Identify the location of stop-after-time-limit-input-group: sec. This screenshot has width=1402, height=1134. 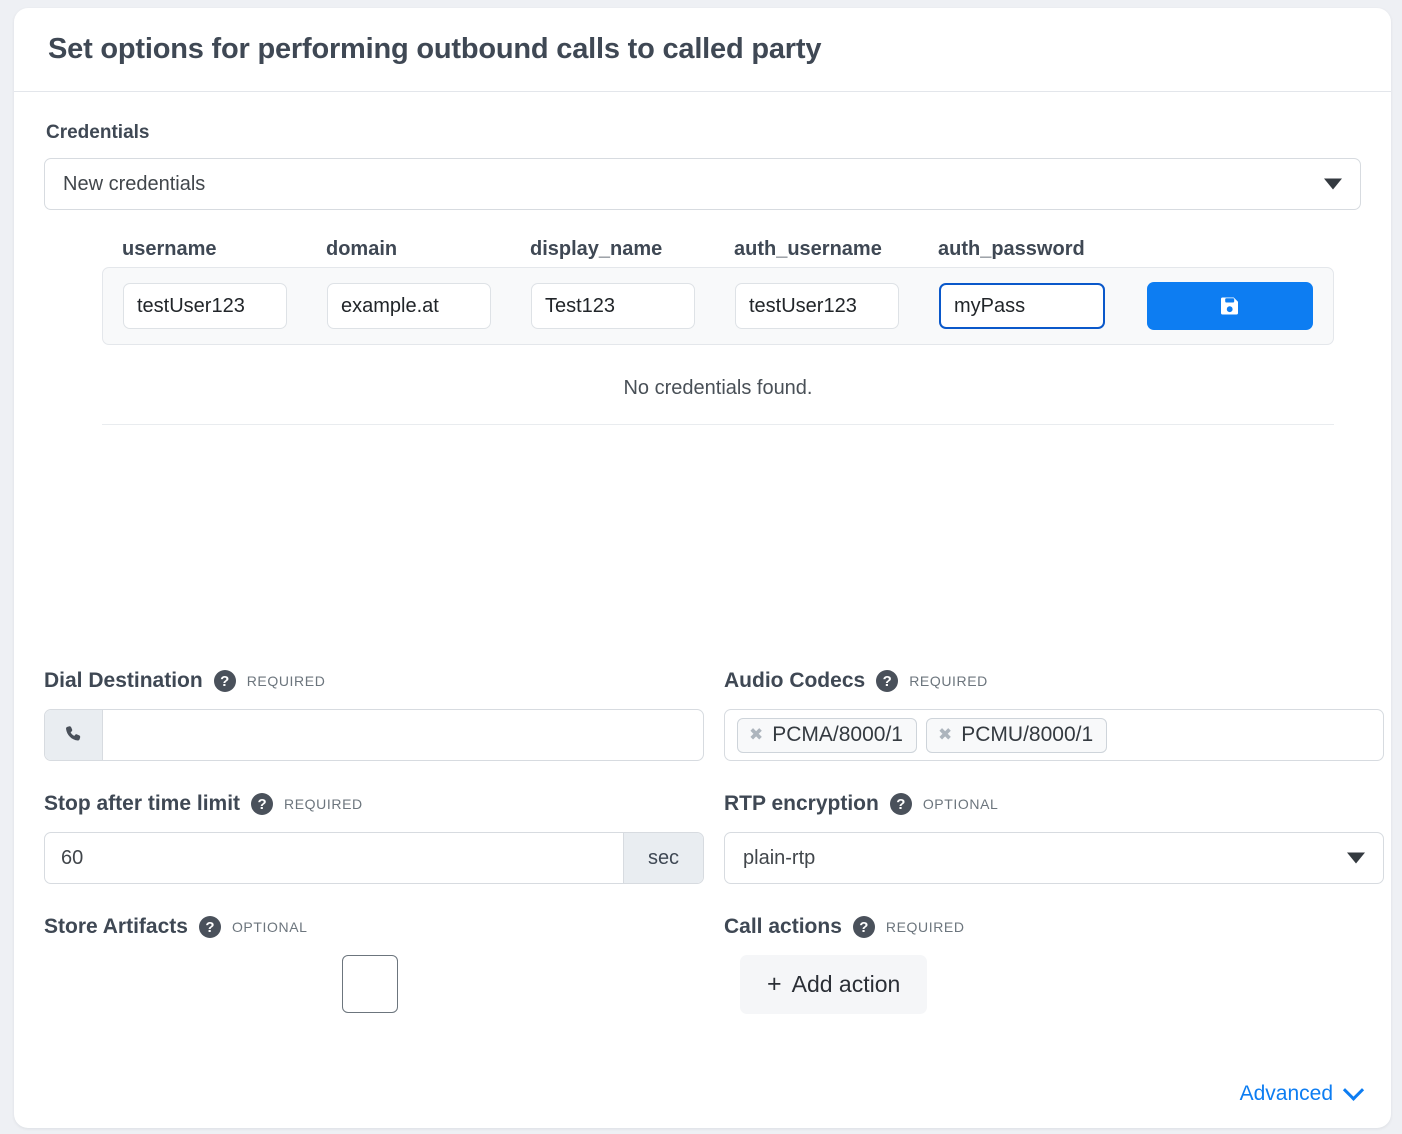
(374, 858).